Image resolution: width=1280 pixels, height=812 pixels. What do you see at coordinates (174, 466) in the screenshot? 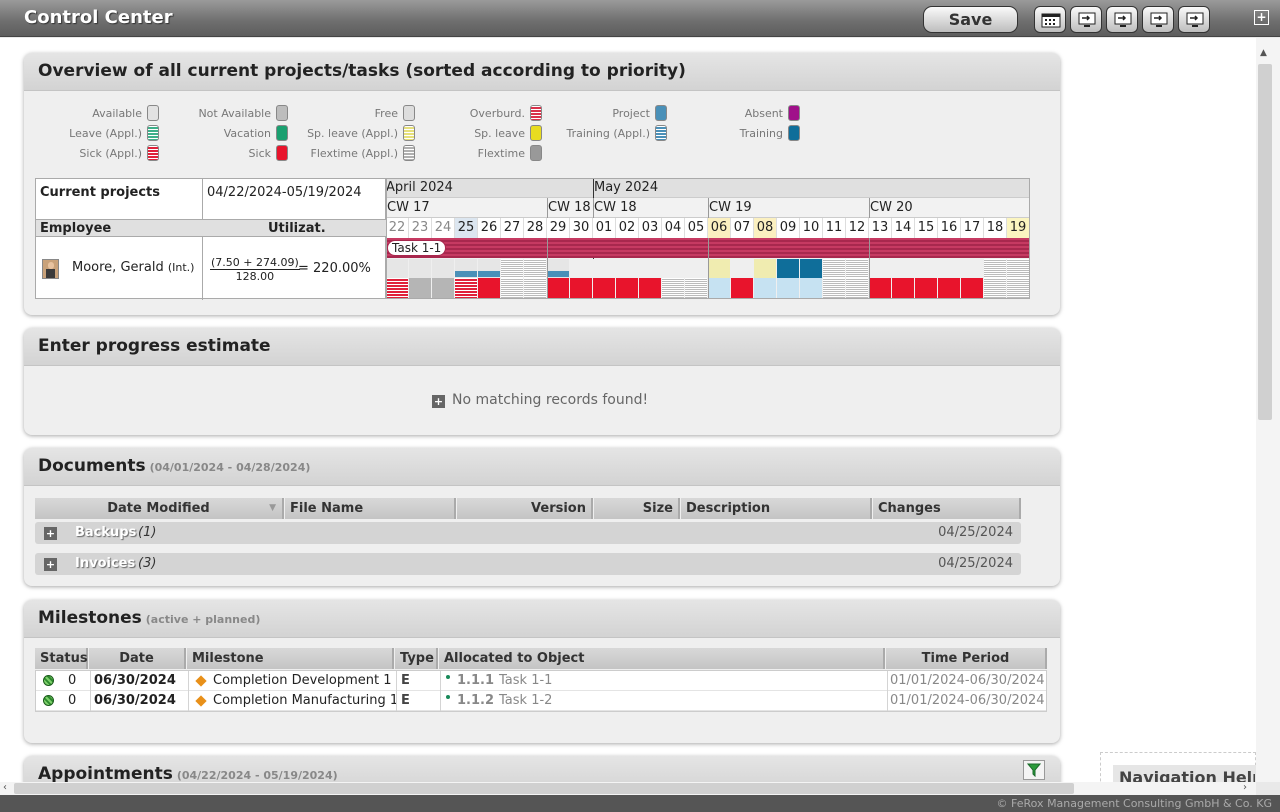
I see `panel-title: Documents (04/01/2024 - 04/28/2024)` at bounding box center [174, 466].